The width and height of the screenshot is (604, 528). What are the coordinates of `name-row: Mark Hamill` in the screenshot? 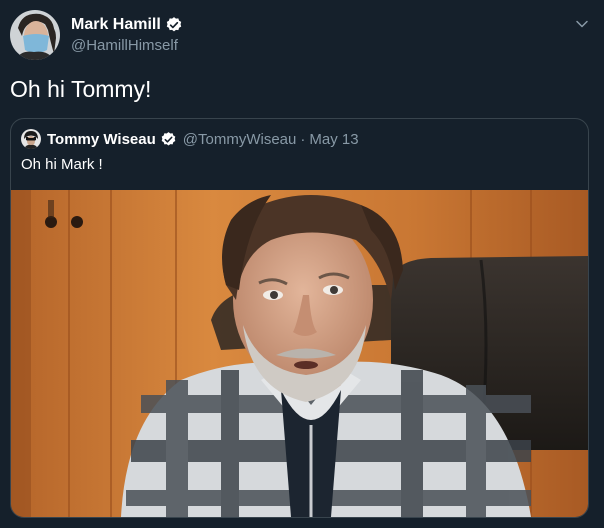 It's located at (127, 24).